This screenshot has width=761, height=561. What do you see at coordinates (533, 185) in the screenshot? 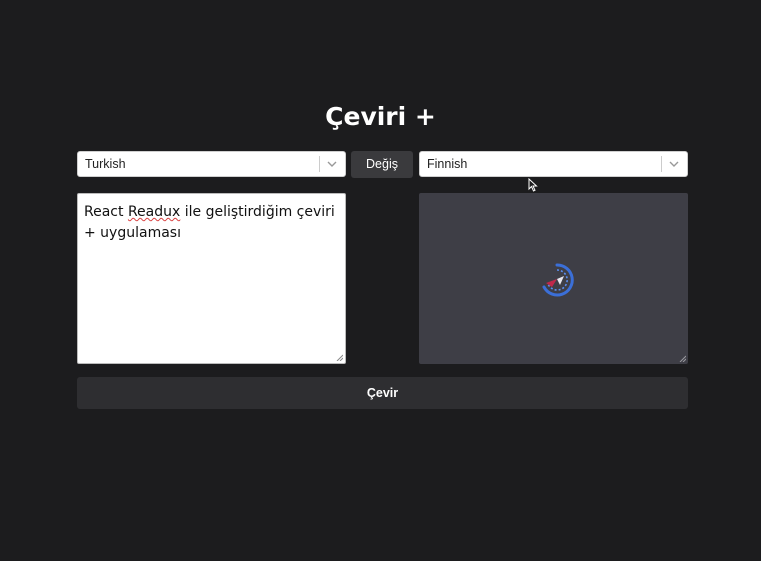
I see `mouse-pointer-icon` at bounding box center [533, 185].